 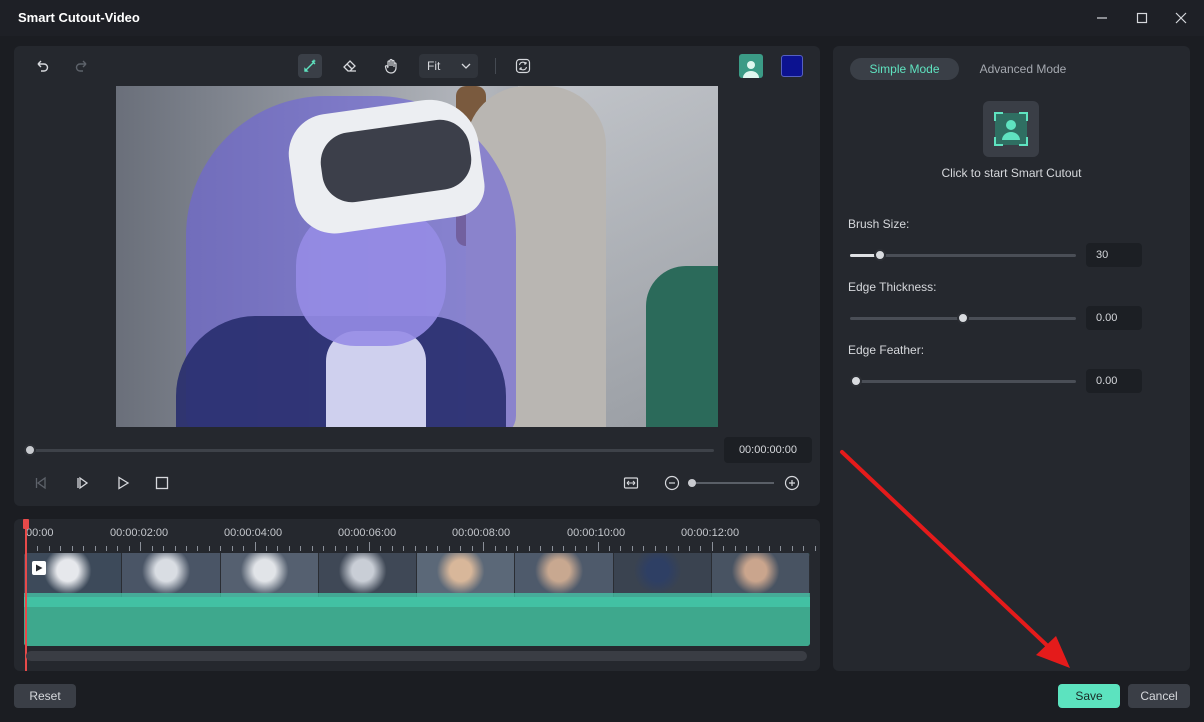 I want to click on brush-size-input: 30, so click(x=1114, y=255).